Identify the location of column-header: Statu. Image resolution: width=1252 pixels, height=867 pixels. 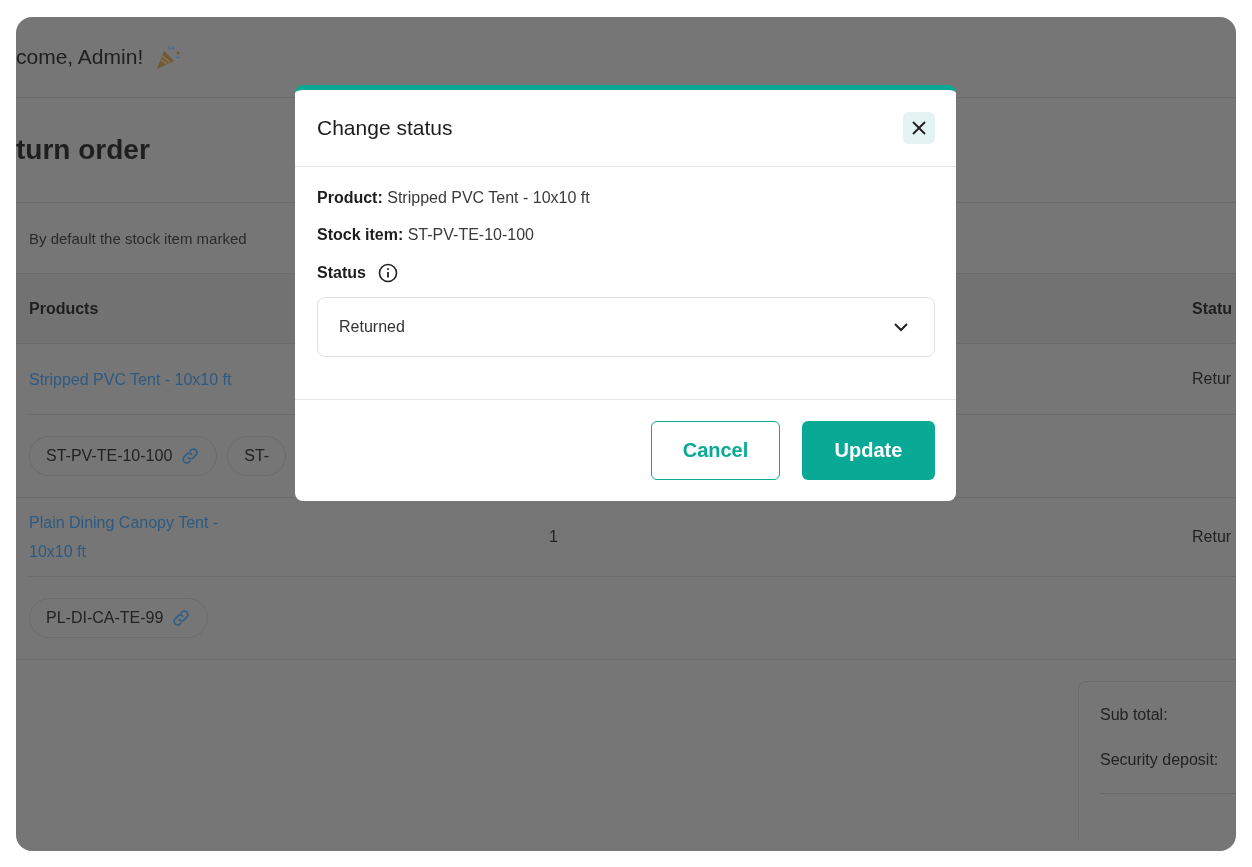
(1212, 308).